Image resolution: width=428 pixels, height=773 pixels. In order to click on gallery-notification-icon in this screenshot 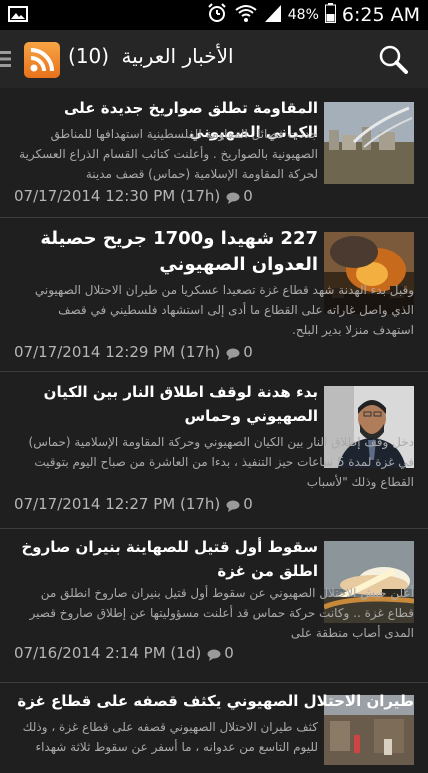, I will do `click(18, 14)`.